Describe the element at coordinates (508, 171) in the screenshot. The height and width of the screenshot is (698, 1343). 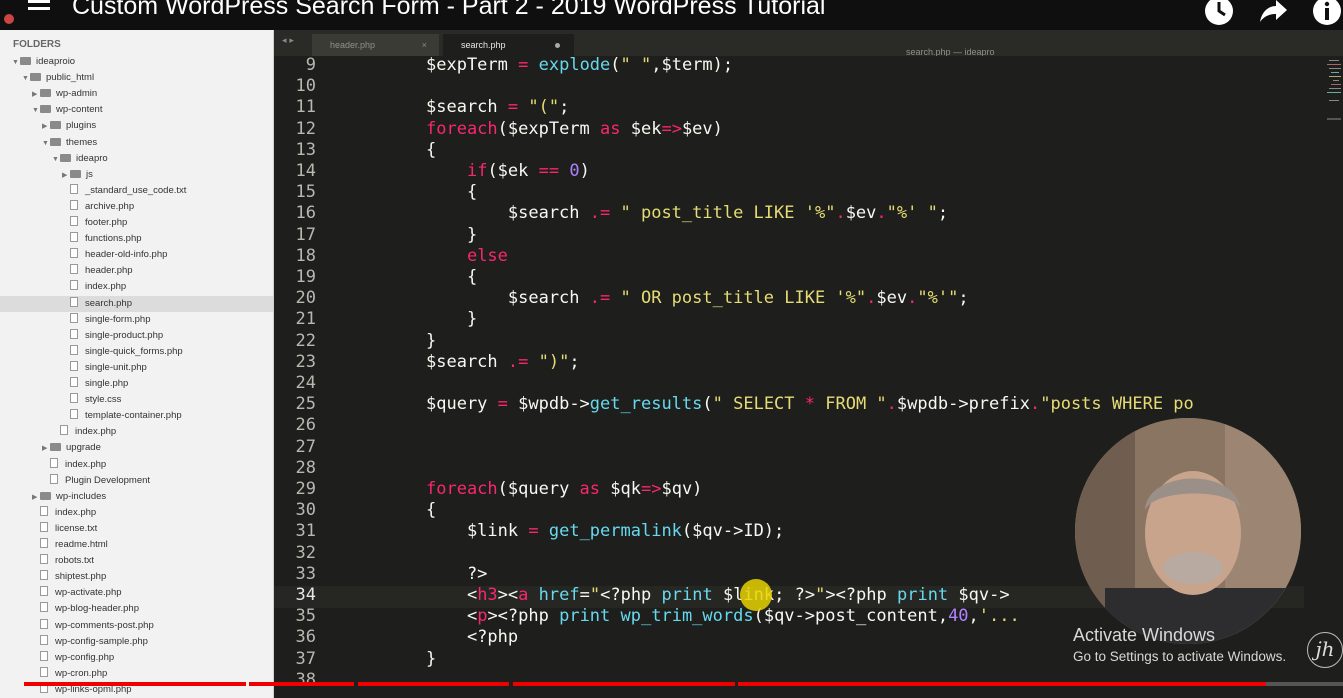
I see `code-line: if($ek == 0)` at that location.